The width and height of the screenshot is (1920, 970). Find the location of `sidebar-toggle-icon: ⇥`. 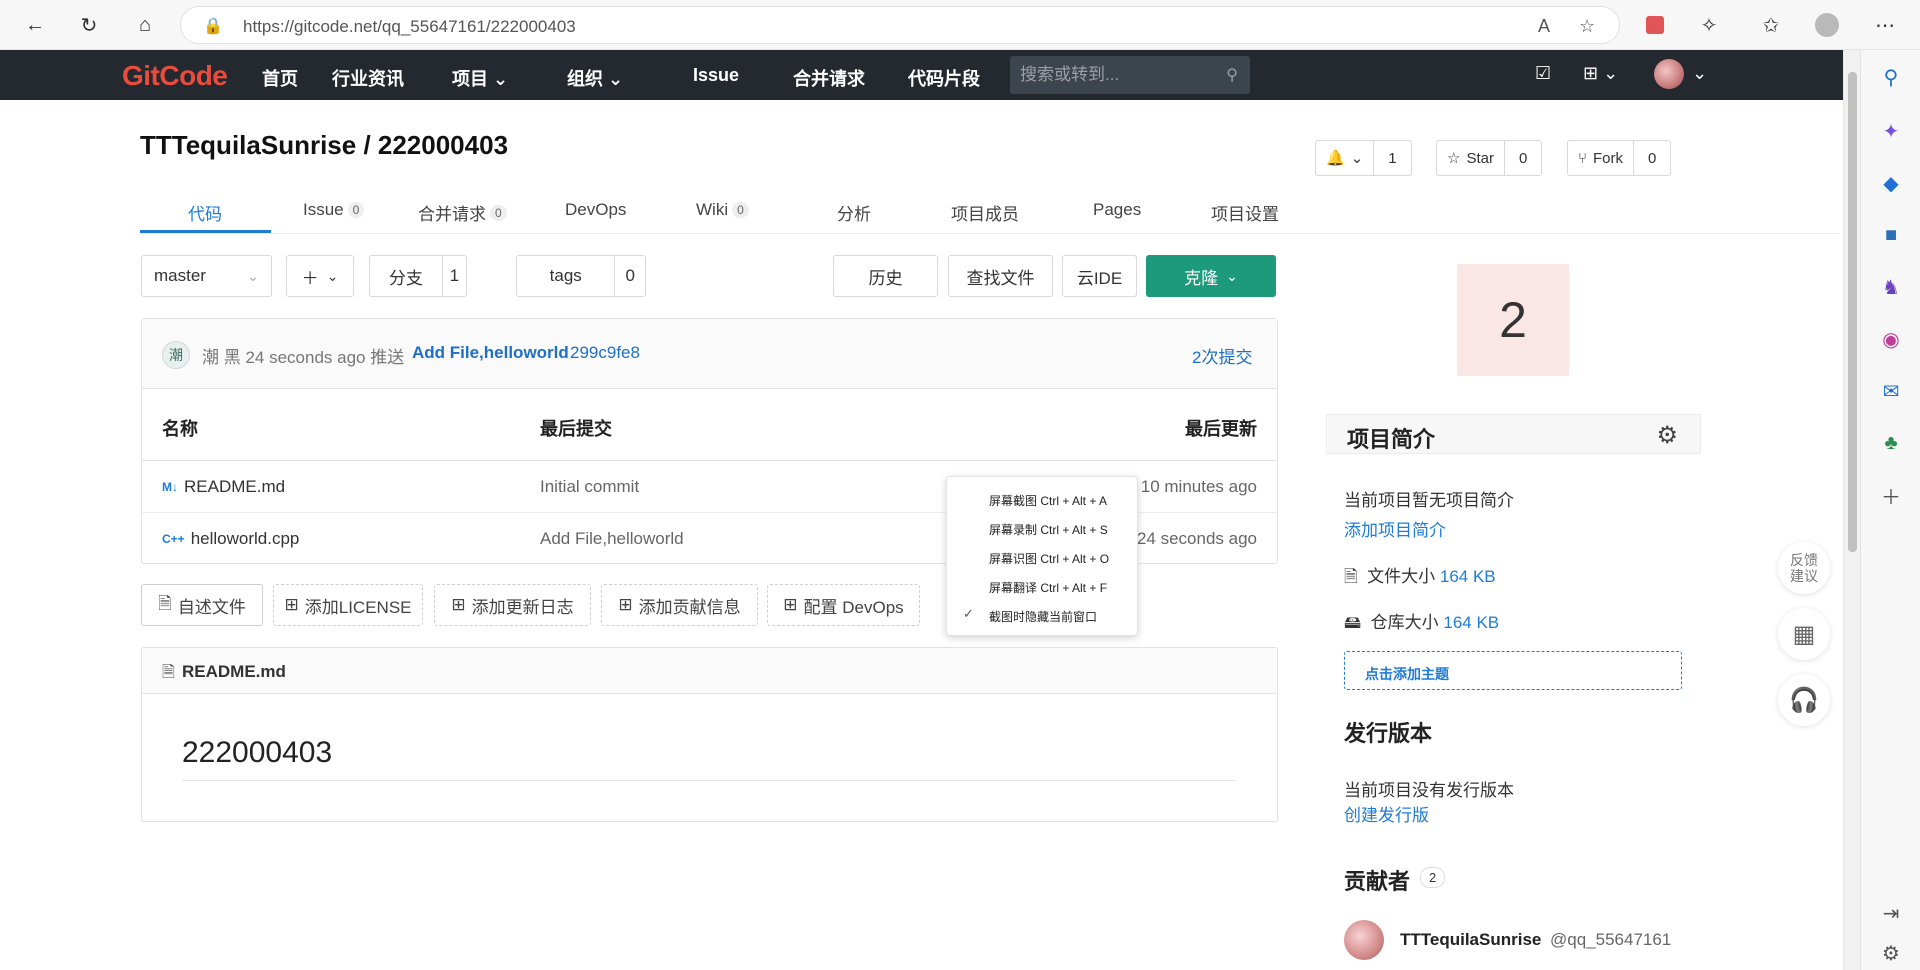

sidebar-toggle-icon: ⇥ is located at coordinates (1891, 913).